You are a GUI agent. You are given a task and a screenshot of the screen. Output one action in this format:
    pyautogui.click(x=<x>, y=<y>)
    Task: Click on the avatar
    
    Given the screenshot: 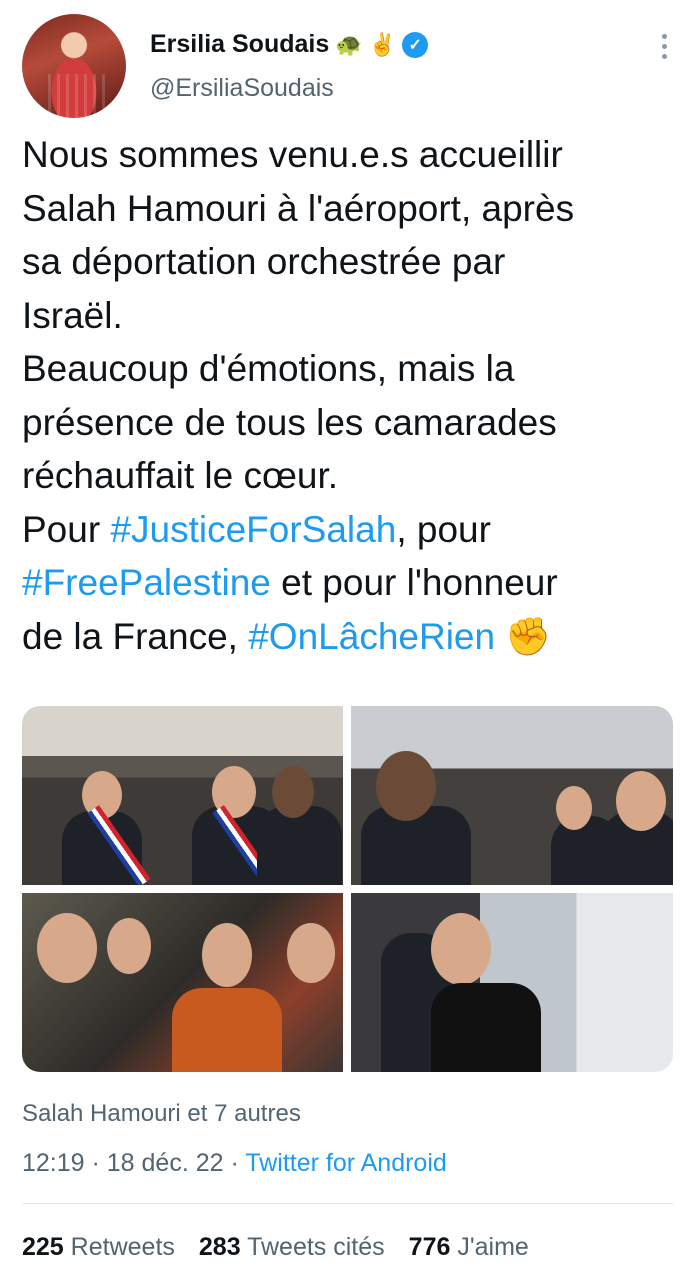 What is the action you would take?
    pyautogui.click(x=74, y=66)
    